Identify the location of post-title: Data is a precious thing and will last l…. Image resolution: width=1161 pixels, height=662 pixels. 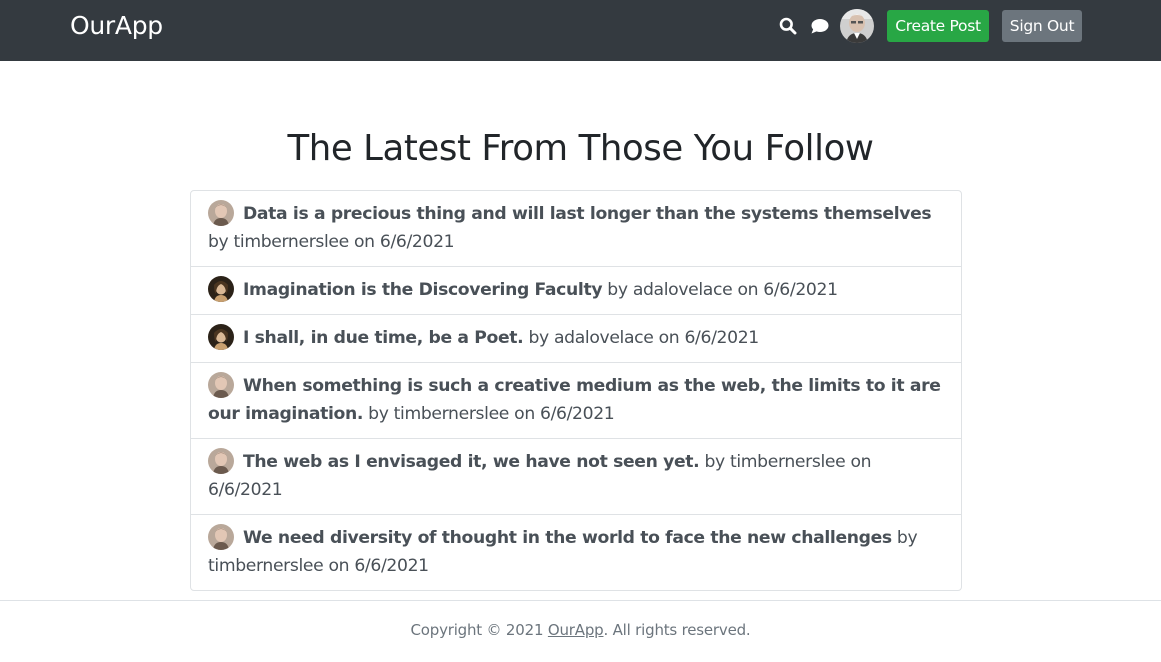
(587, 214).